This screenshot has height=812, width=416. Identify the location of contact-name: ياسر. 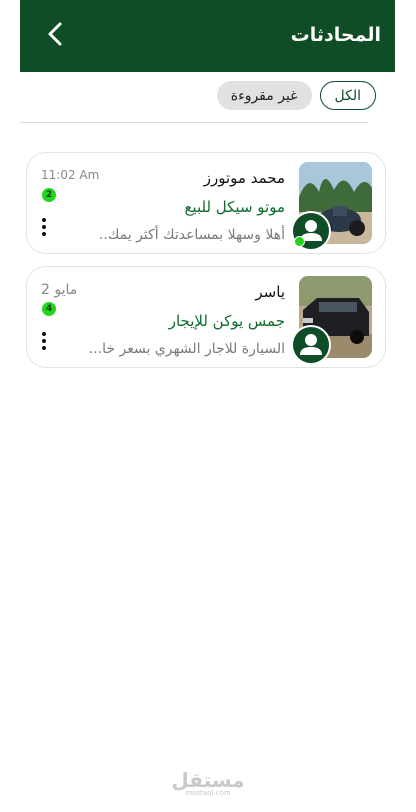
(270, 292).